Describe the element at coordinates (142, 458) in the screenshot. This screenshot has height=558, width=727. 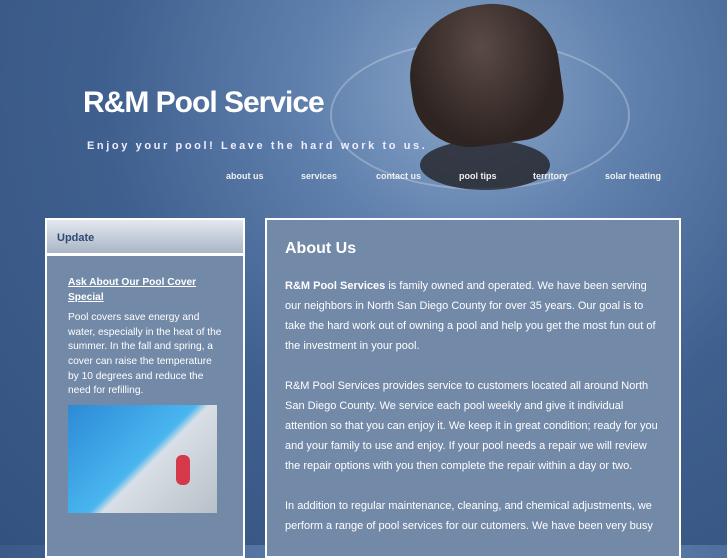
I see `pool-cover-image` at that location.